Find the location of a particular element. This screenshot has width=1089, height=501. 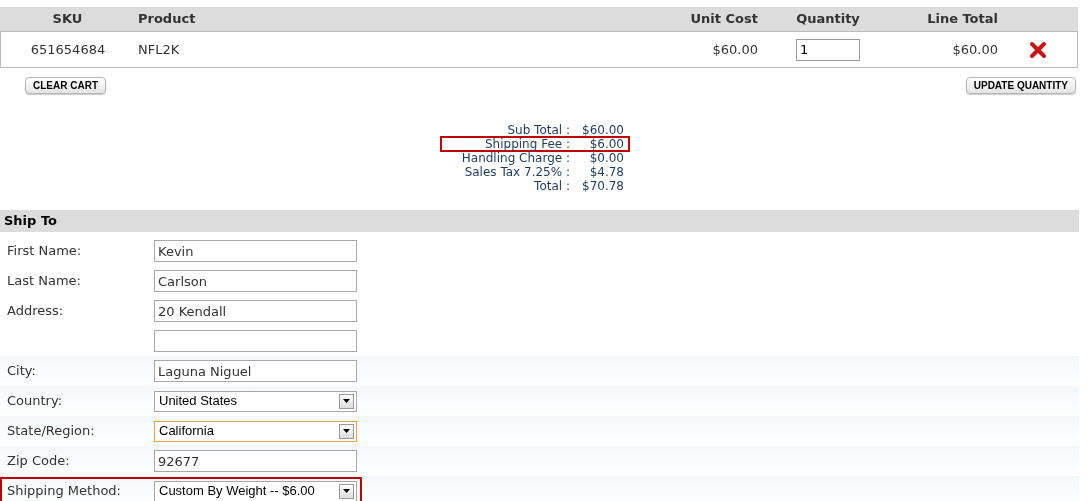

summary-value: $4.78 is located at coordinates (606, 172).